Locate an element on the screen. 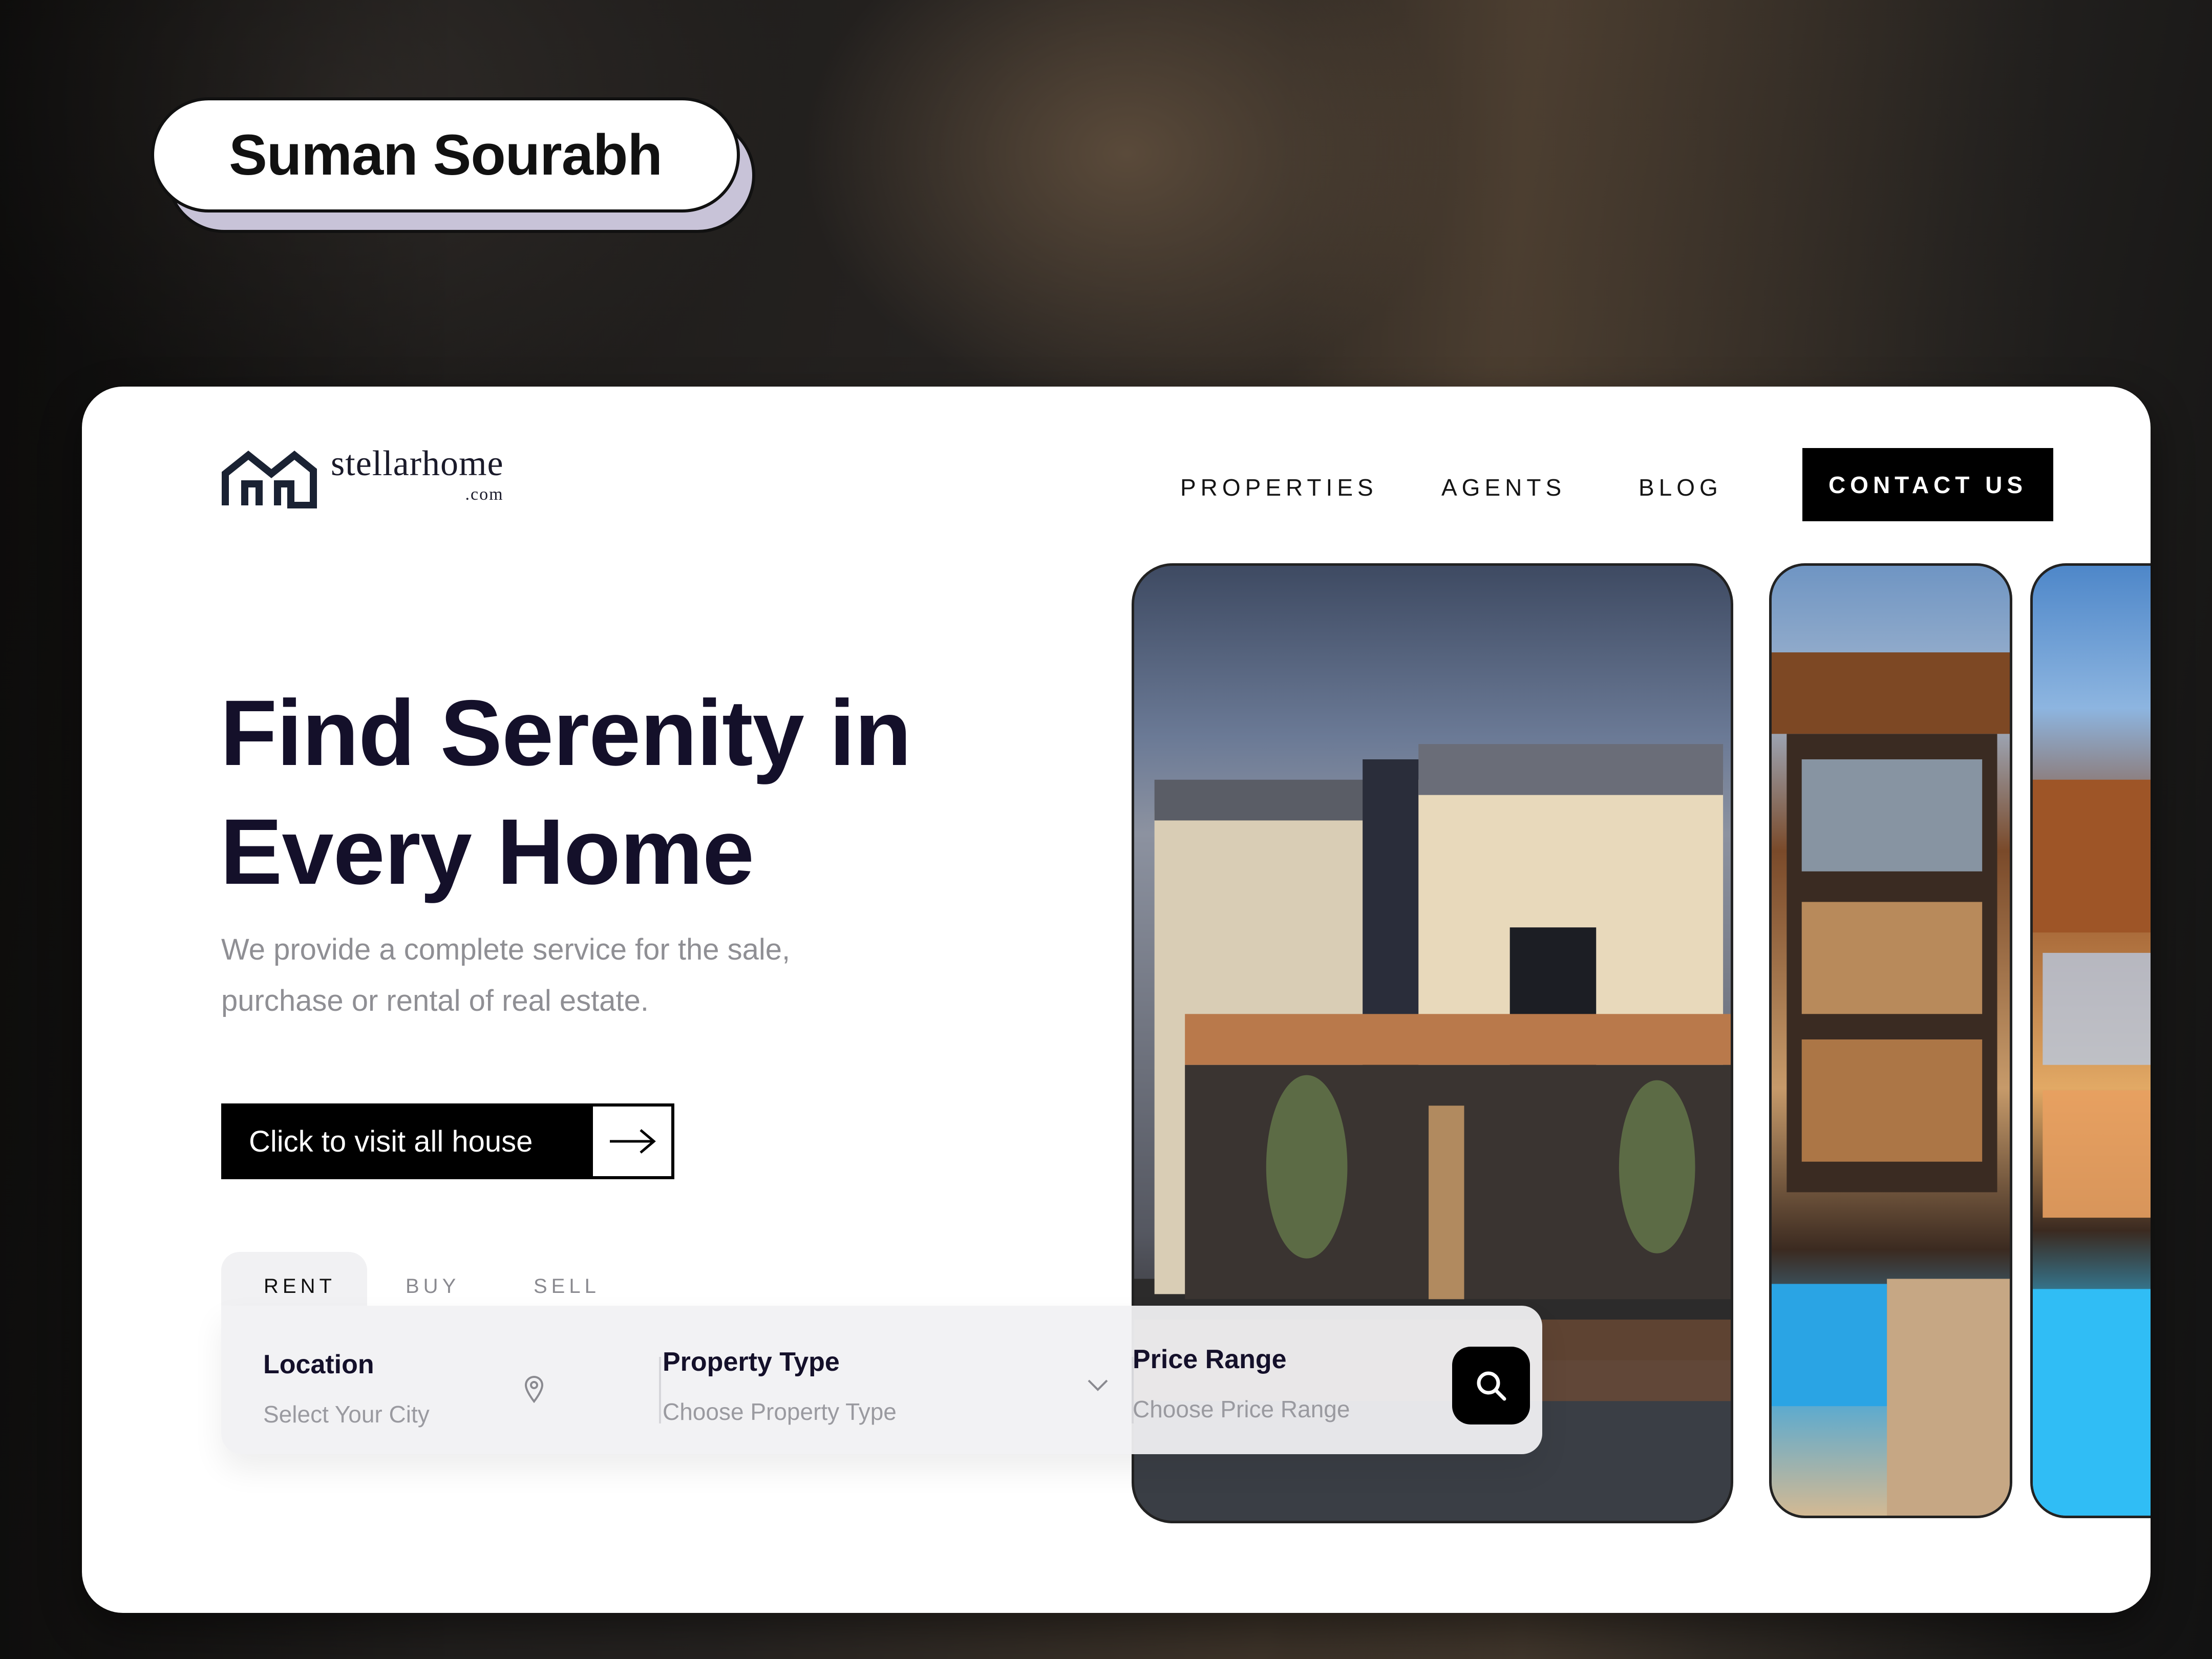  brand-tld: .com is located at coordinates (485, 495).